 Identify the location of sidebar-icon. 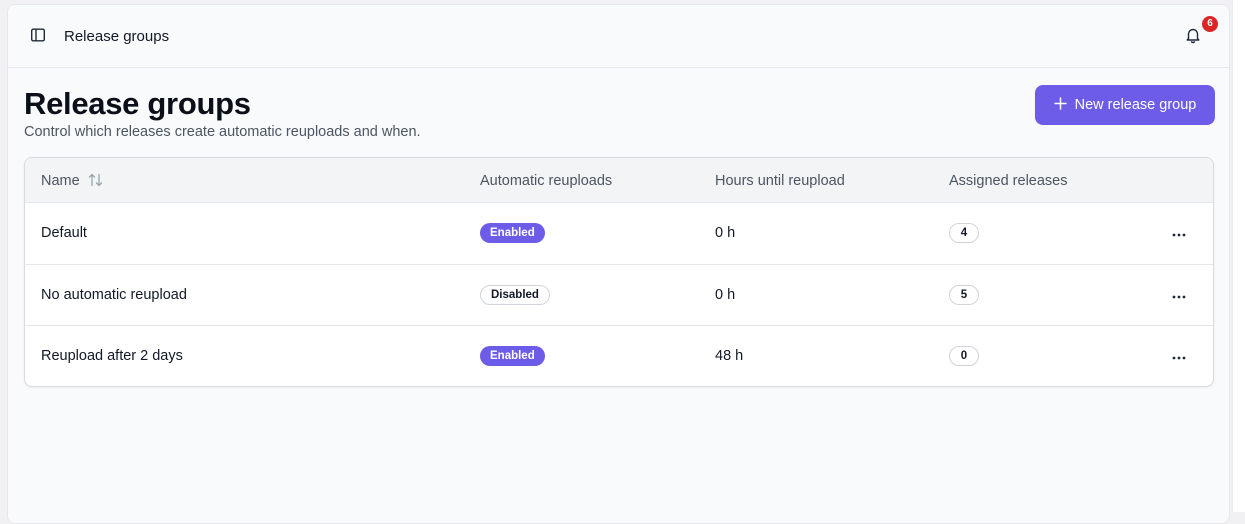
(38, 37).